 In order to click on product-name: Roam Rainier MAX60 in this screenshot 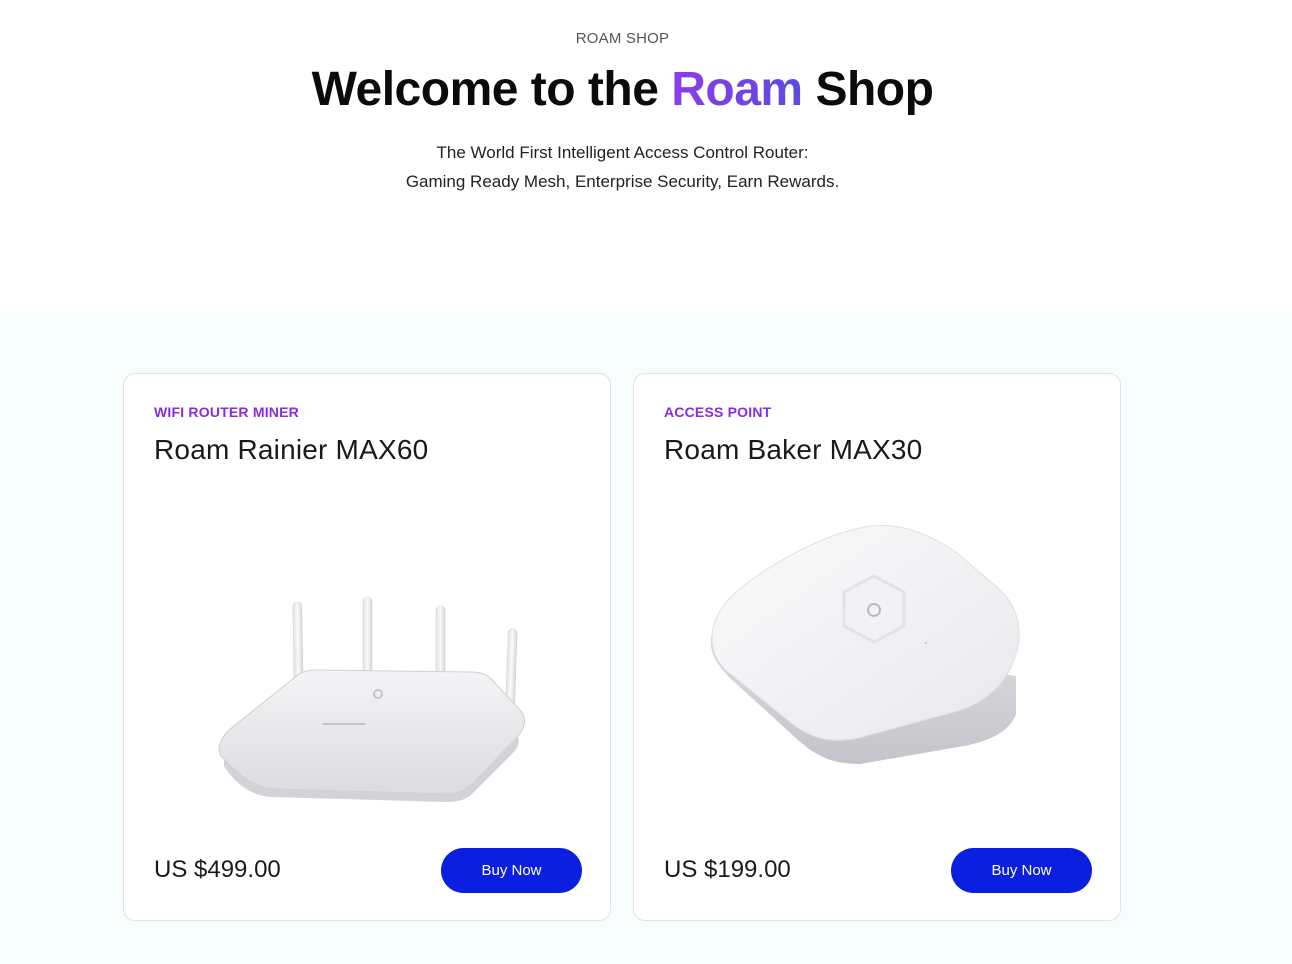, I will do `click(291, 449)`.